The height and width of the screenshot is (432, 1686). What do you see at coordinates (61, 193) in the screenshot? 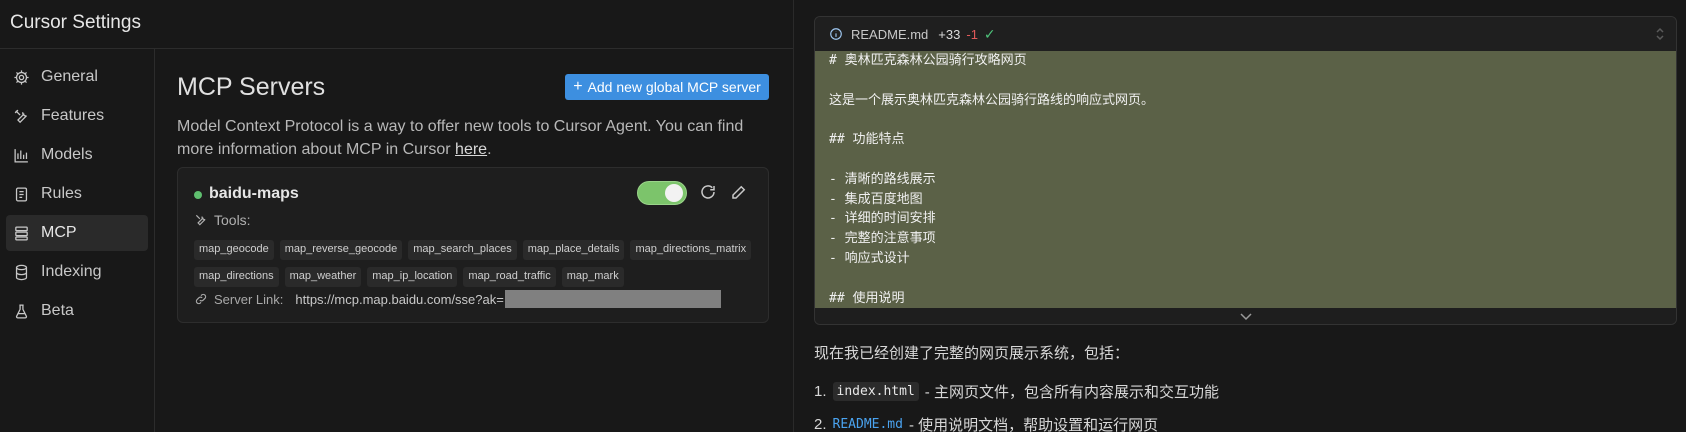
I see `sidebar-item-label: Rules` at bounding box center [61, 193].